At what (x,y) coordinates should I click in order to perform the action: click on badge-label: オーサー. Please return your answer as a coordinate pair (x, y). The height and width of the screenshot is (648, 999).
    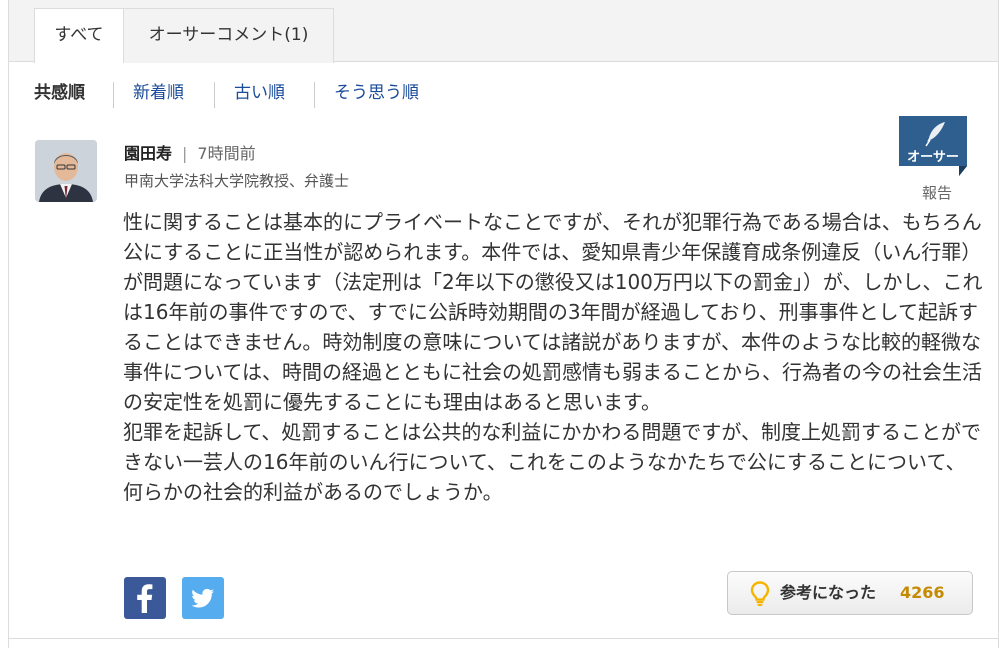
    Looking at the image, I should click on (933, 156).